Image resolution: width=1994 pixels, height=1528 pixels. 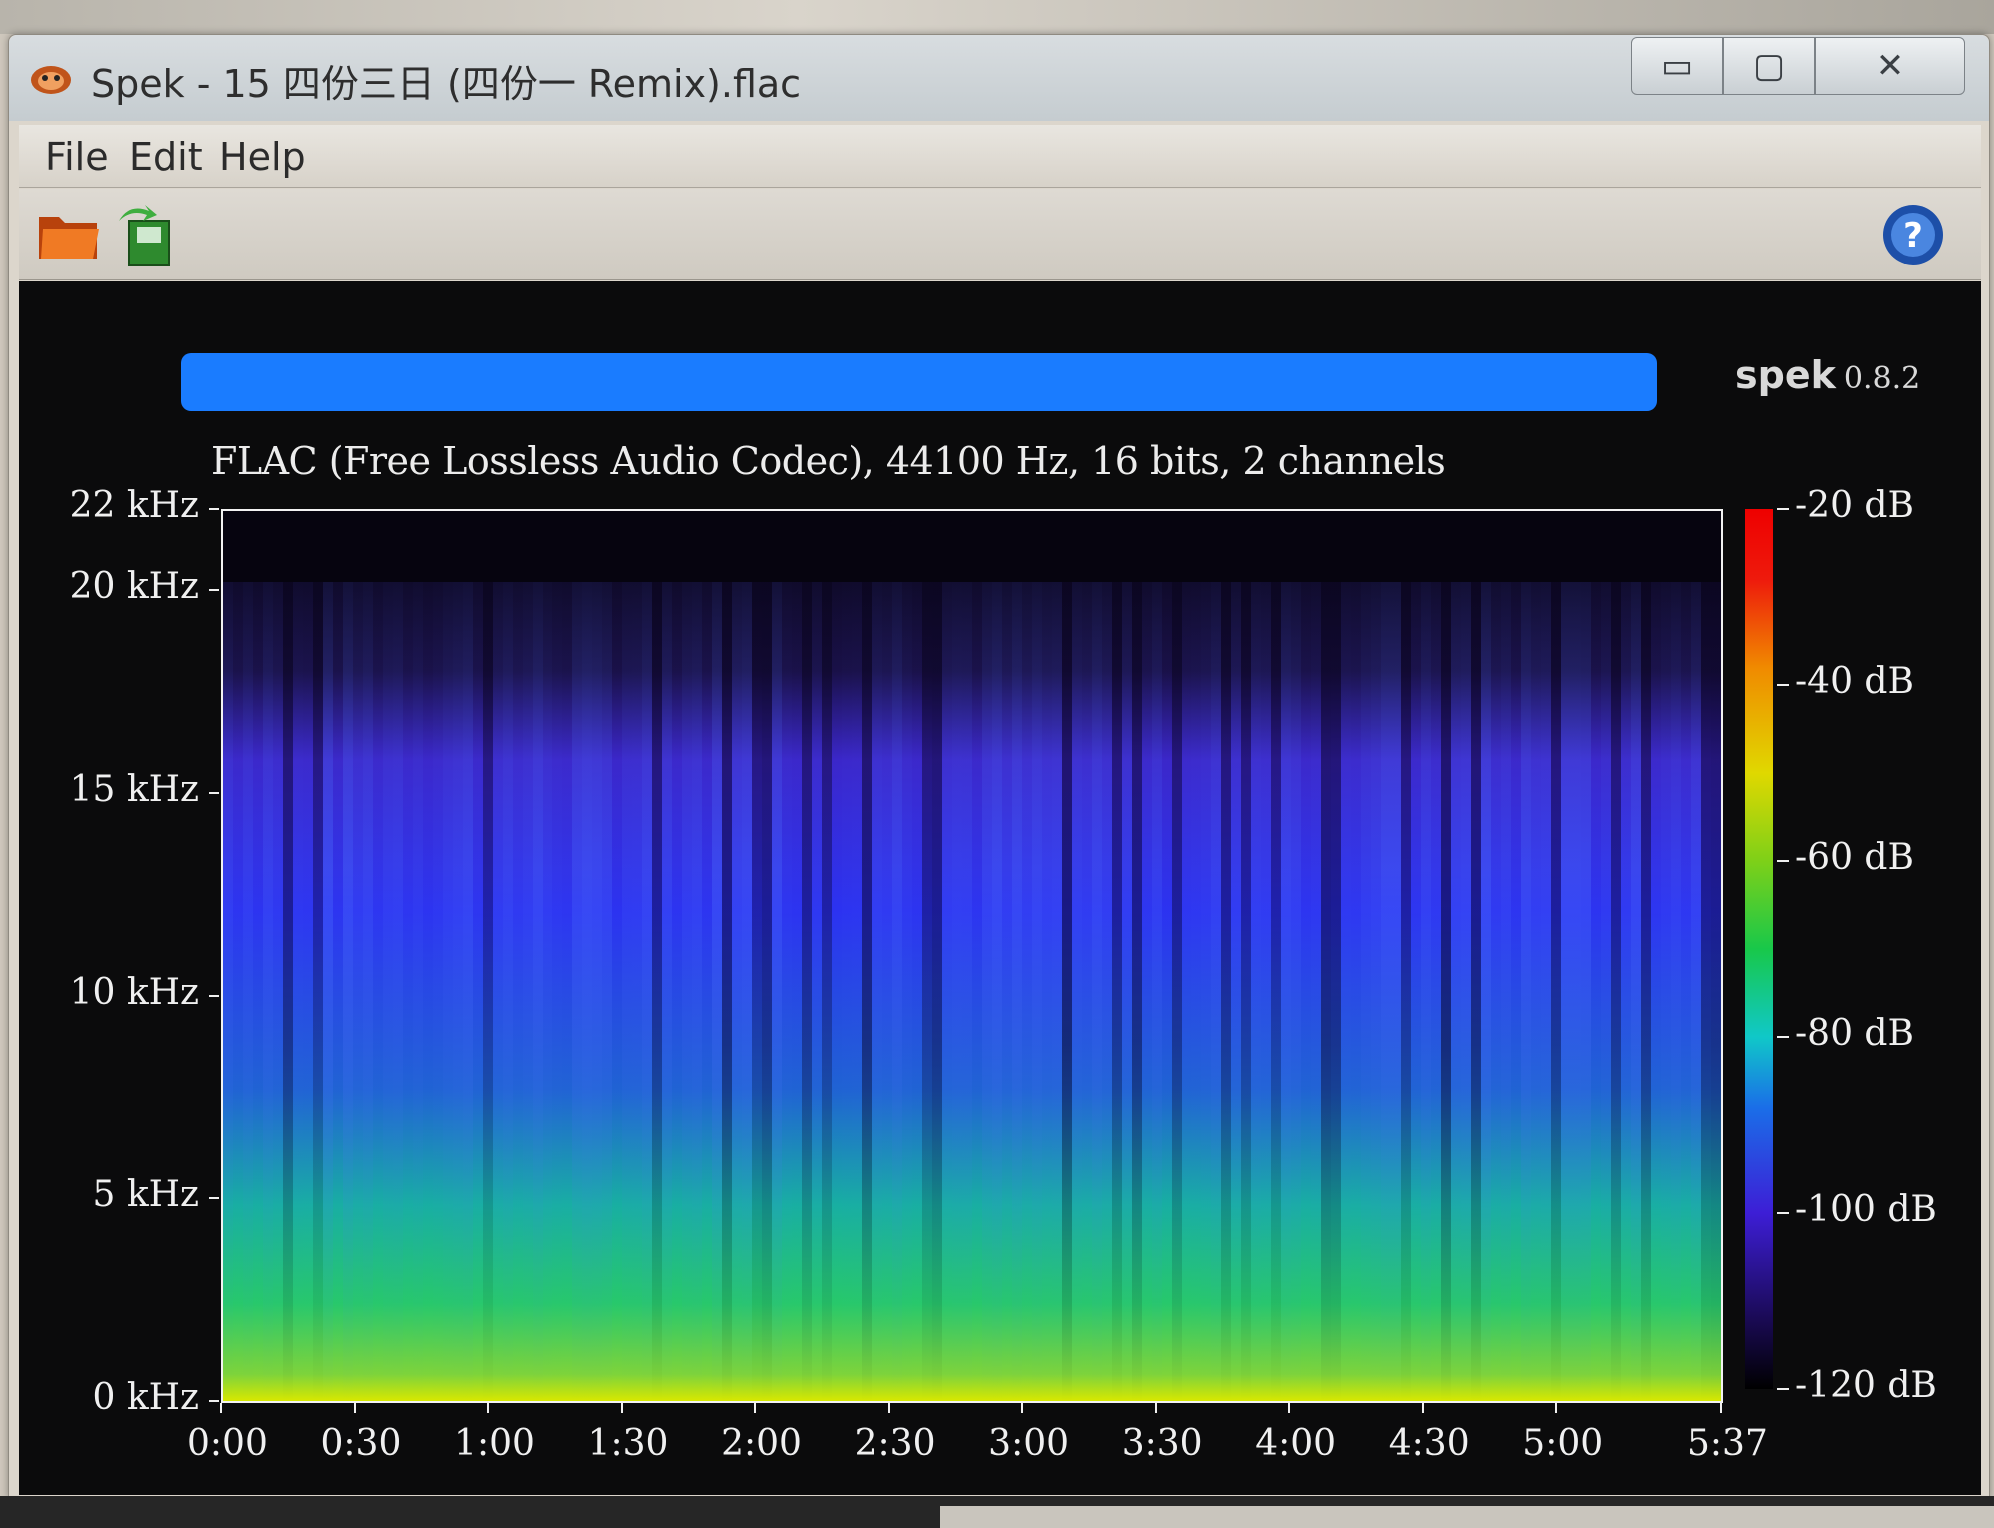 What do you see at coordinates (1882, 378) in the screenshot?
I see `brand-version: 0.8.2` at bounding box center [1882, 378].